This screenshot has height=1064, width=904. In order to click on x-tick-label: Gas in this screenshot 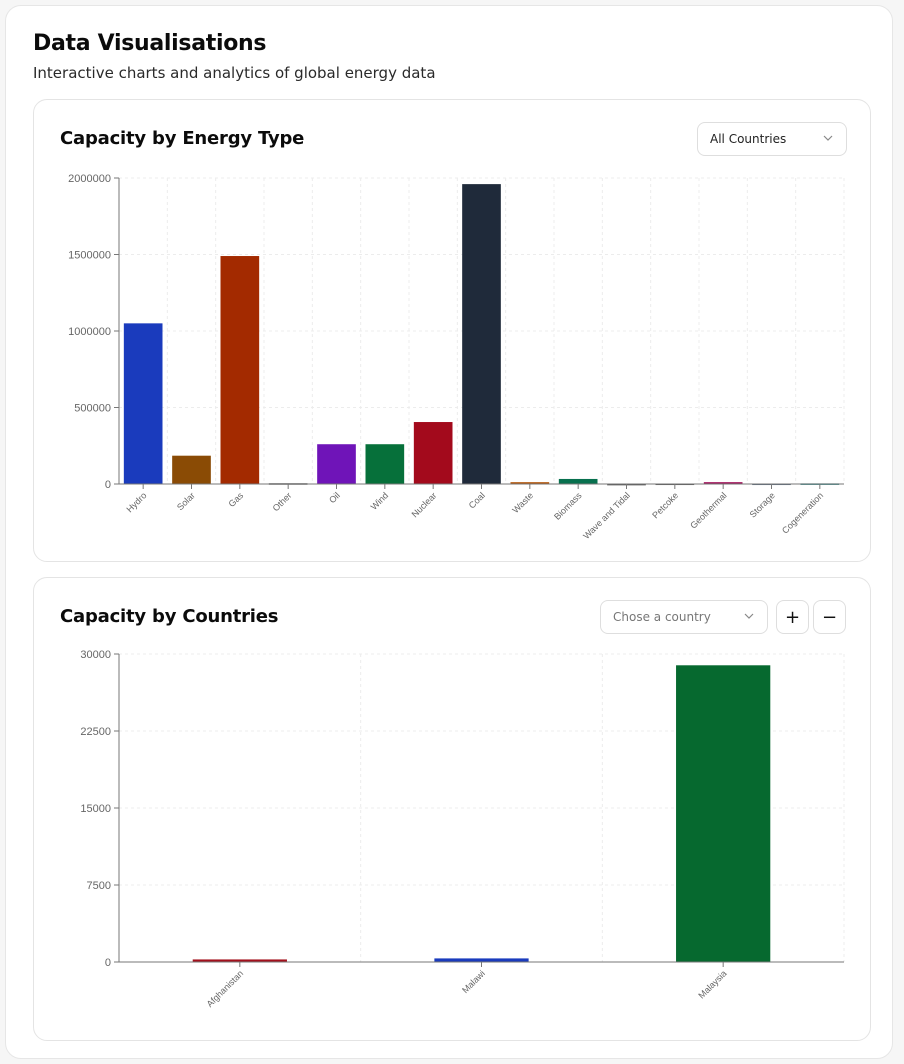, I will do `click(235, 499)`.